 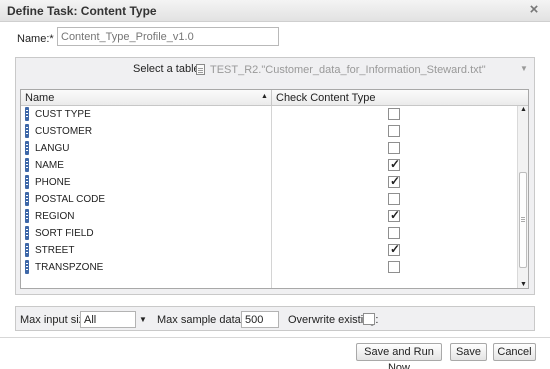 What do you see at coordinates (269, 182) in the screenshot?
I see `table-row: PHONE ✓` at bounding box center [269, 182].